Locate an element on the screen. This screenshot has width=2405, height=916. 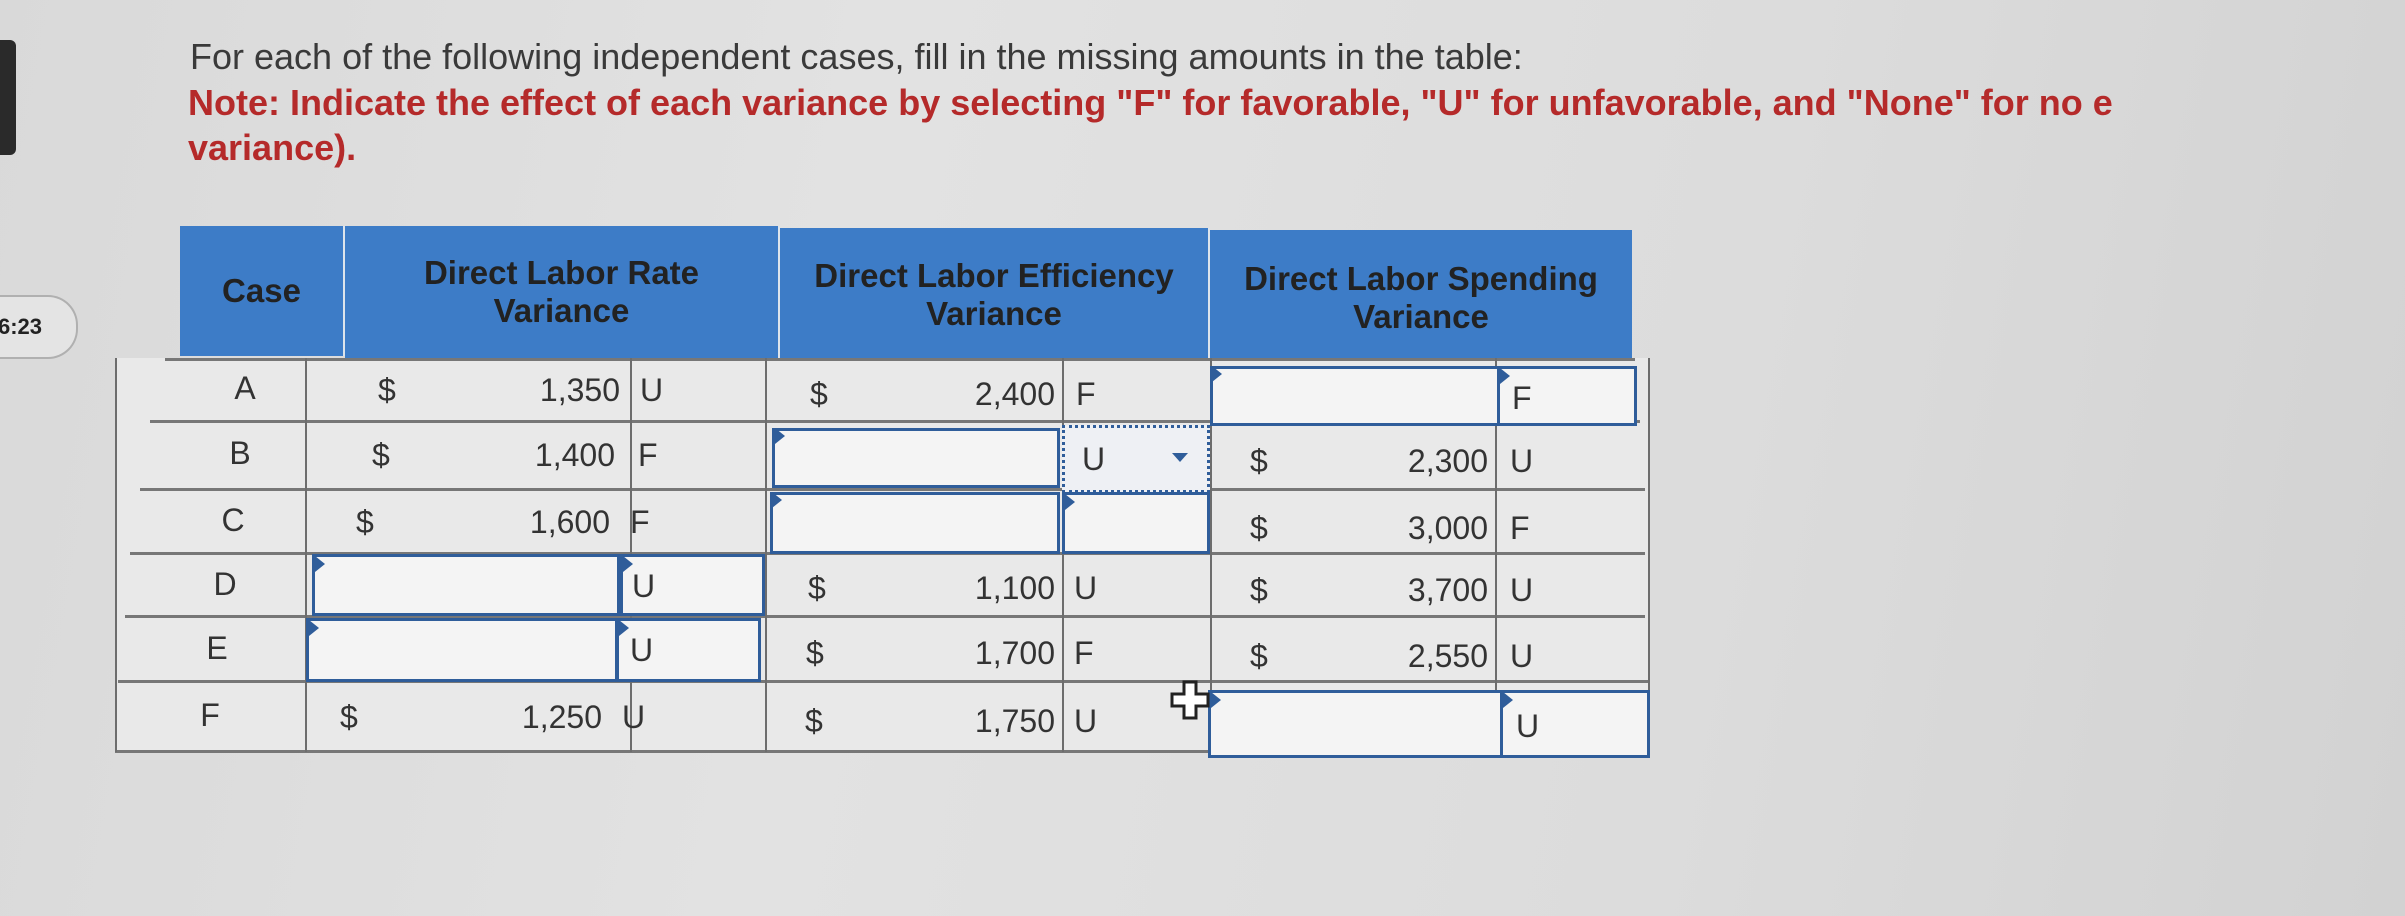
header-spending-variance: Direct Labor Spending Variance is located at coordinates (1421, 298).